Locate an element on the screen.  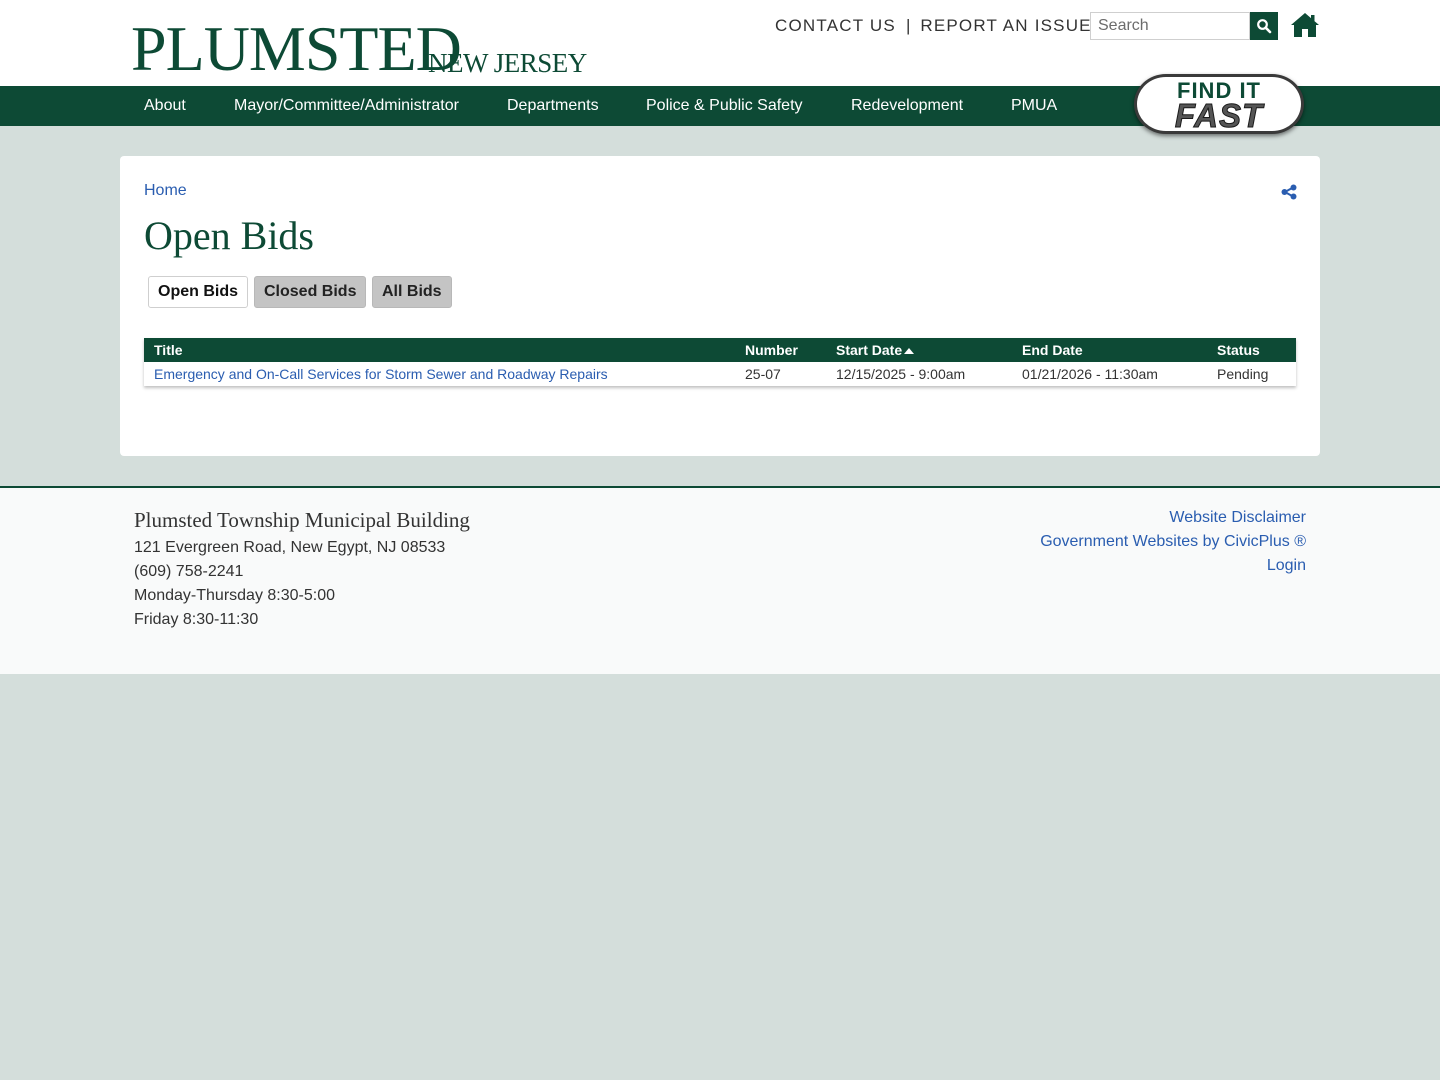
column-header-number: Number is located at coordinates (780, 350).